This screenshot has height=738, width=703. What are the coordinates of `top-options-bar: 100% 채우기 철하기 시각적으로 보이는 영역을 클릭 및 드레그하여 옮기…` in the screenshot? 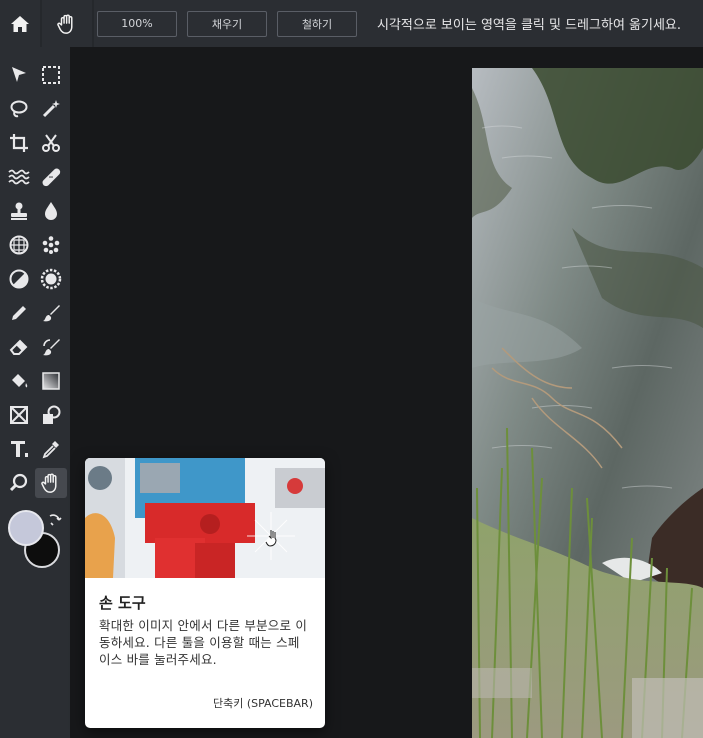 It's located at (351, 23).